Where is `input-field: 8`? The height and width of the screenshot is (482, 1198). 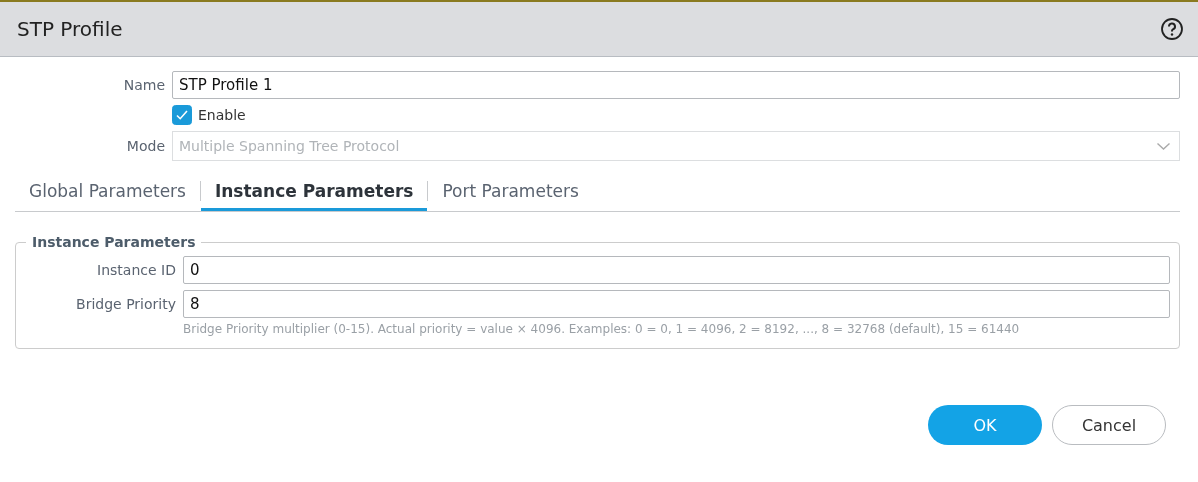 input-field: 8 is located at coordinates (676, 304).